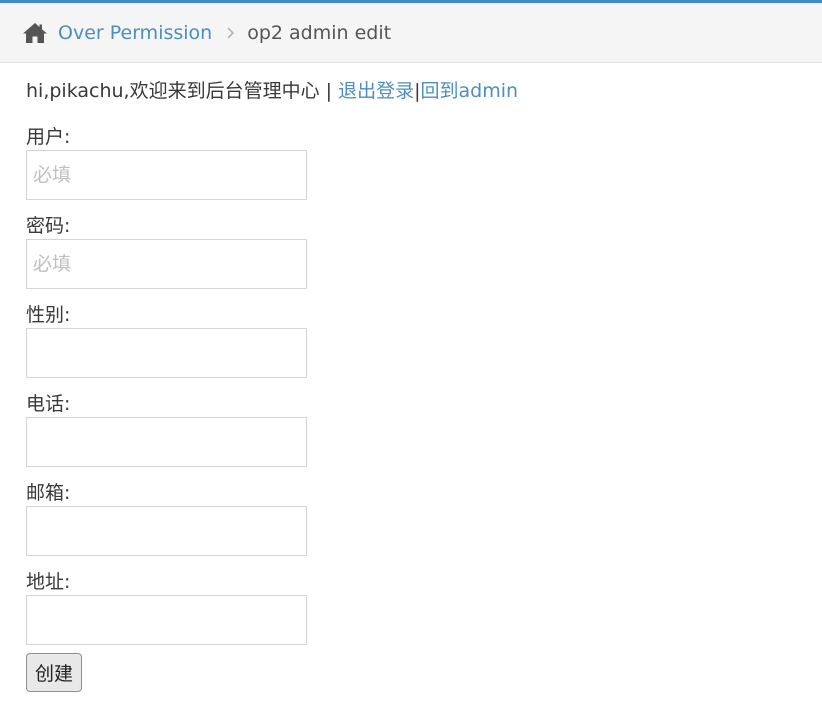 The image size is (822, 702). What do you see at coordinates (166, 442) in the screenshot?
I see `phone-input` at bounding box center [166, 442].